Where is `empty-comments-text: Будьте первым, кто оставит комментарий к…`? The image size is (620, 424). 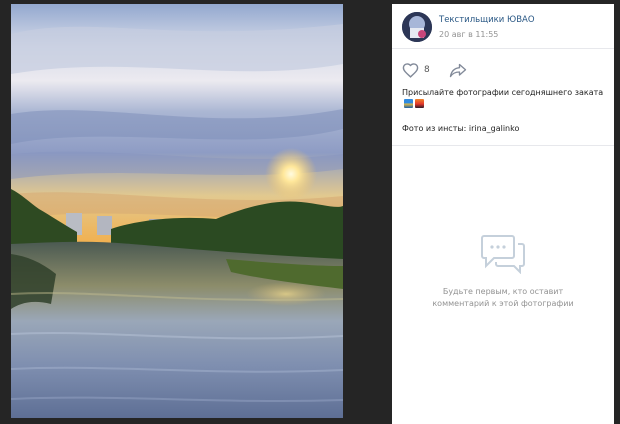 empty-comments-text: Будьте первым, кто оставит комментарий к… is located at coordinates (503, 298).